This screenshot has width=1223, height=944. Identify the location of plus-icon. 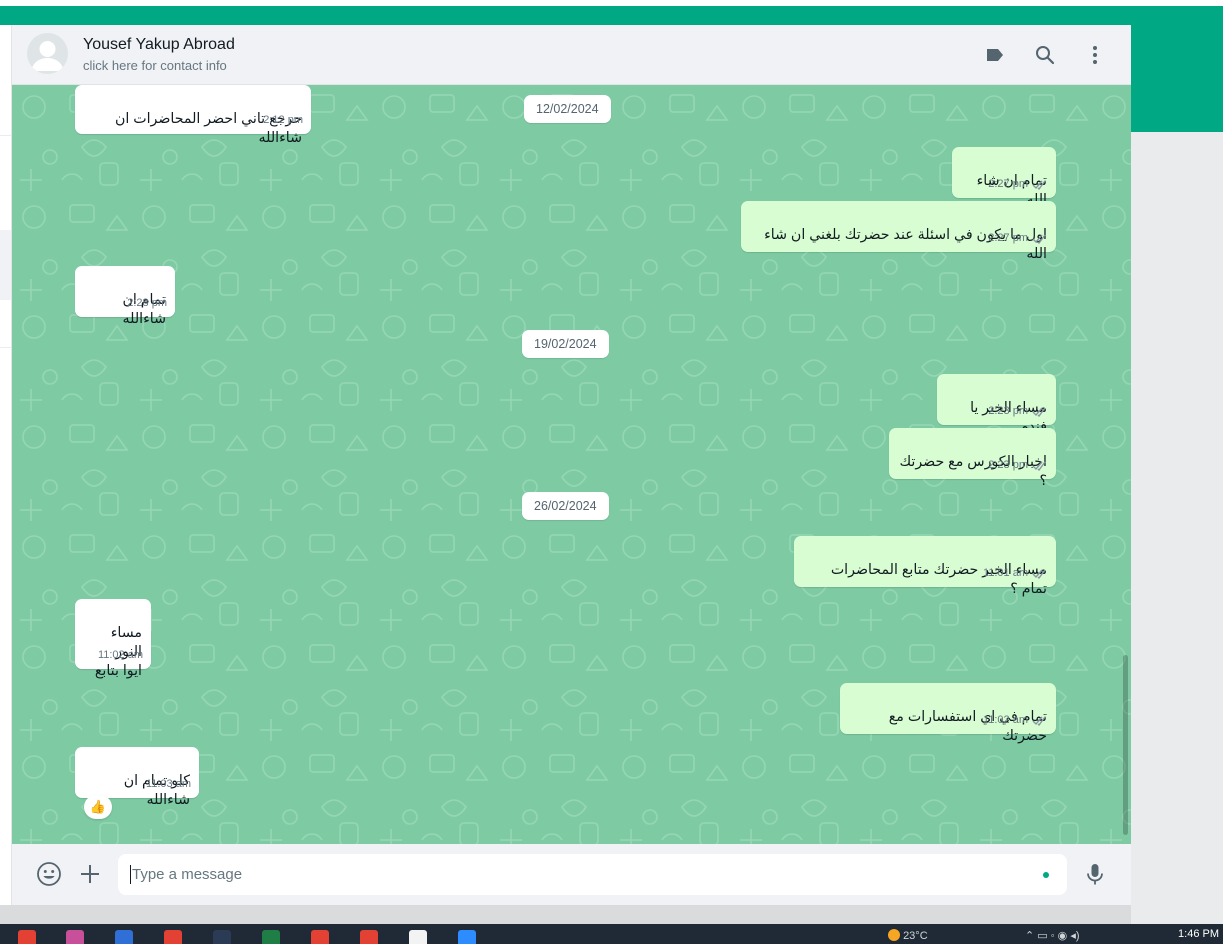
(90, 874).